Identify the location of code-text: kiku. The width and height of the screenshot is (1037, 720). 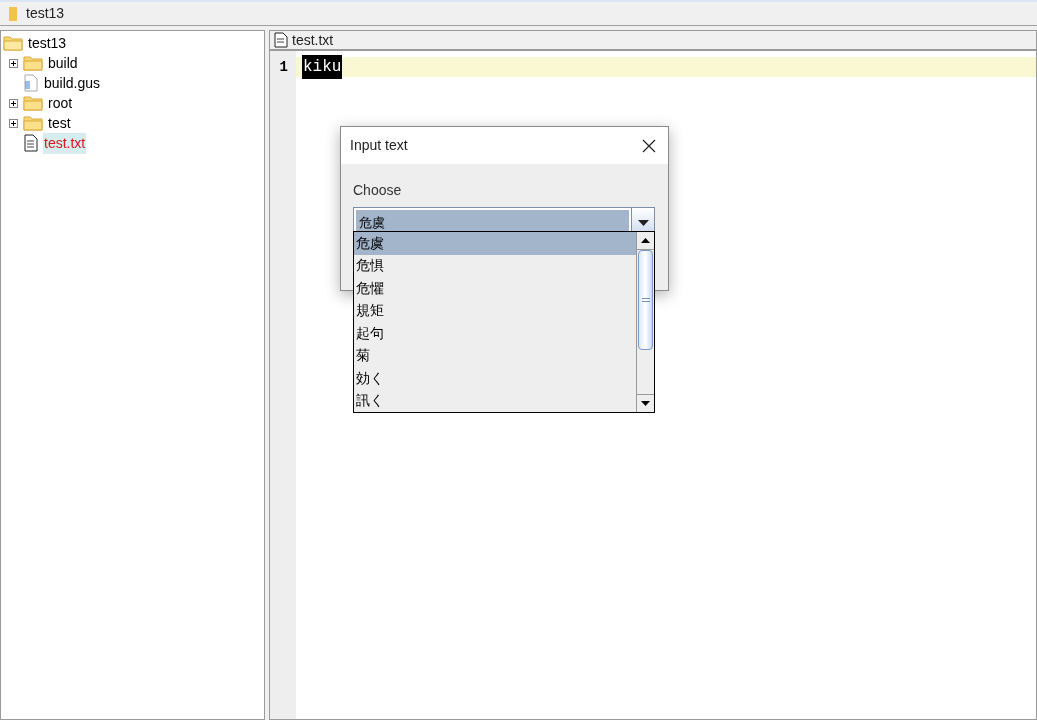
(322, 67).